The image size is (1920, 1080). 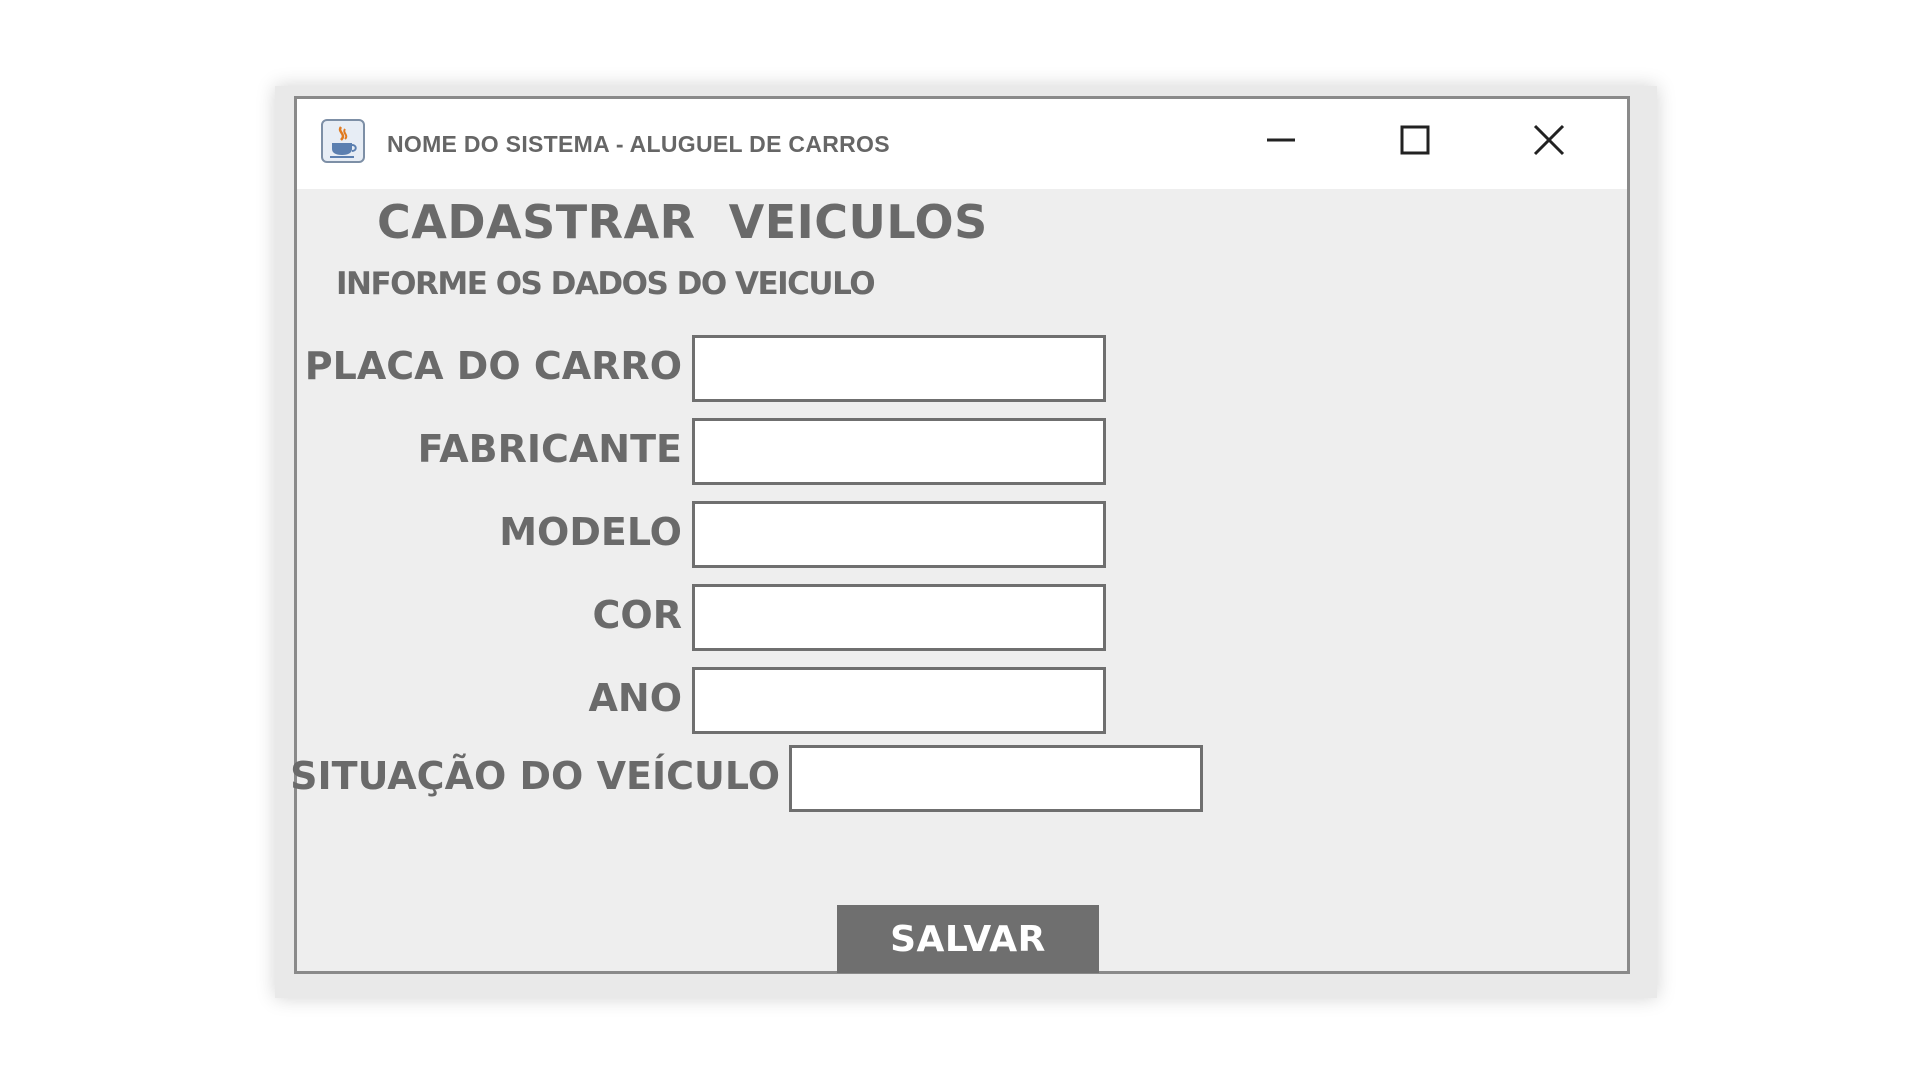 What do you see at coordinates (549, 449) in the screenshot?
I see `manufacturer-label: FABRICANTE` at bounding box center [549, 449].